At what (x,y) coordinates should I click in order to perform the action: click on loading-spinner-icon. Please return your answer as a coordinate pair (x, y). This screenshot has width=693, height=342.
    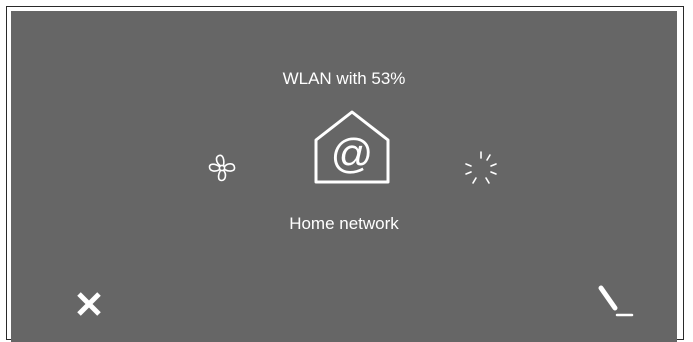
    Looking at the image, I should click on (481, 167).